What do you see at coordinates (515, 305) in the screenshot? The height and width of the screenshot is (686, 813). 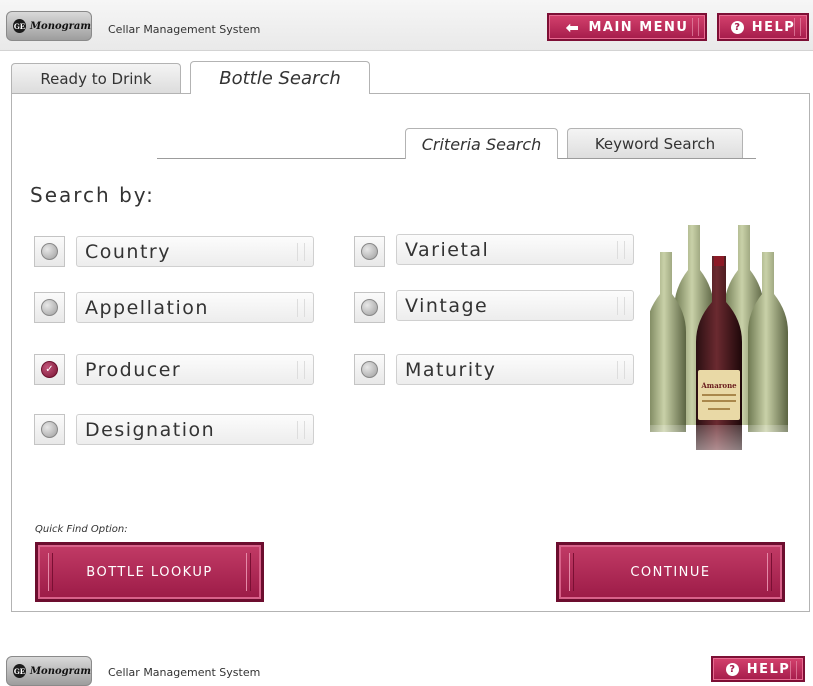 I see `option-vintage: Vintage` at bounding box center [515, 305].